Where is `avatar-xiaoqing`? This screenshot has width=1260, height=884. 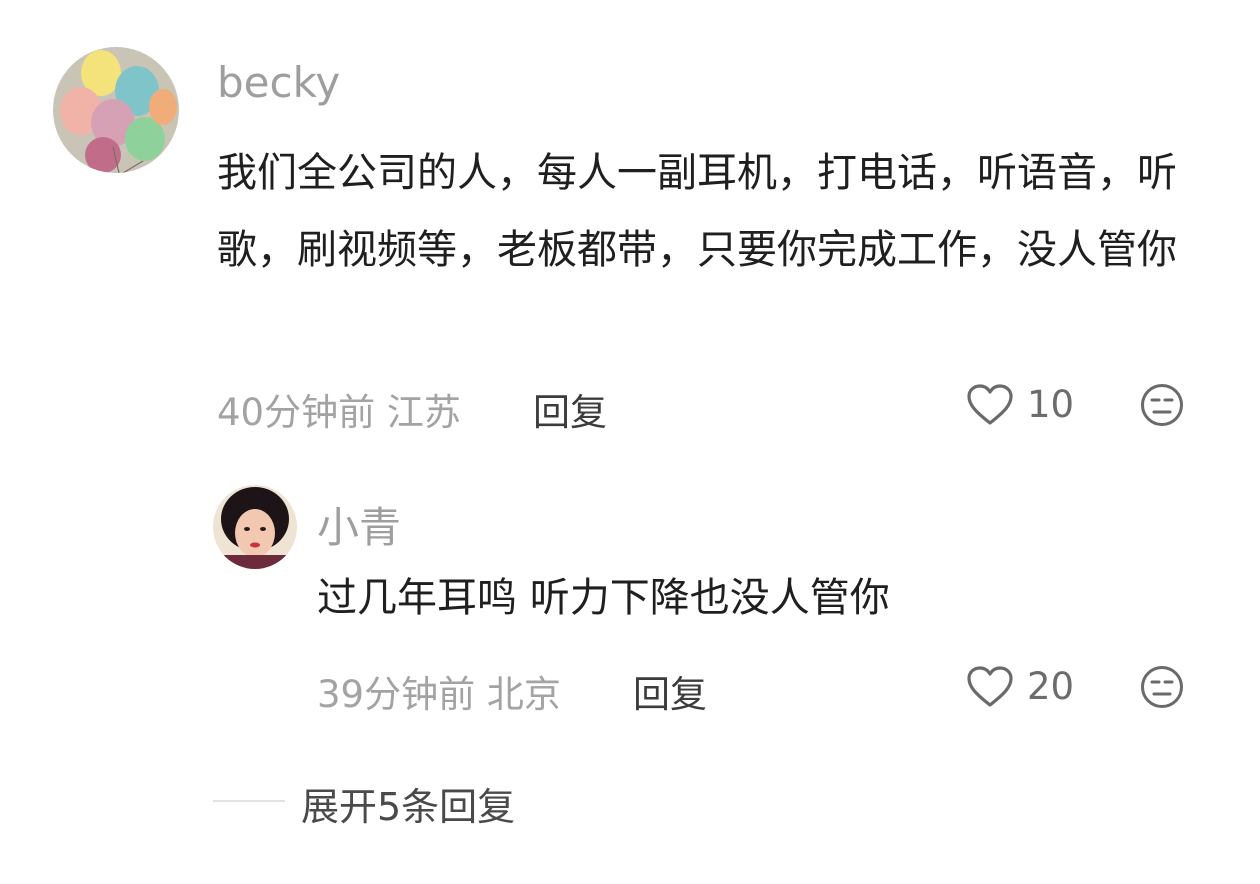 avatar-xiaoqing is located at coordinates (255, 527).